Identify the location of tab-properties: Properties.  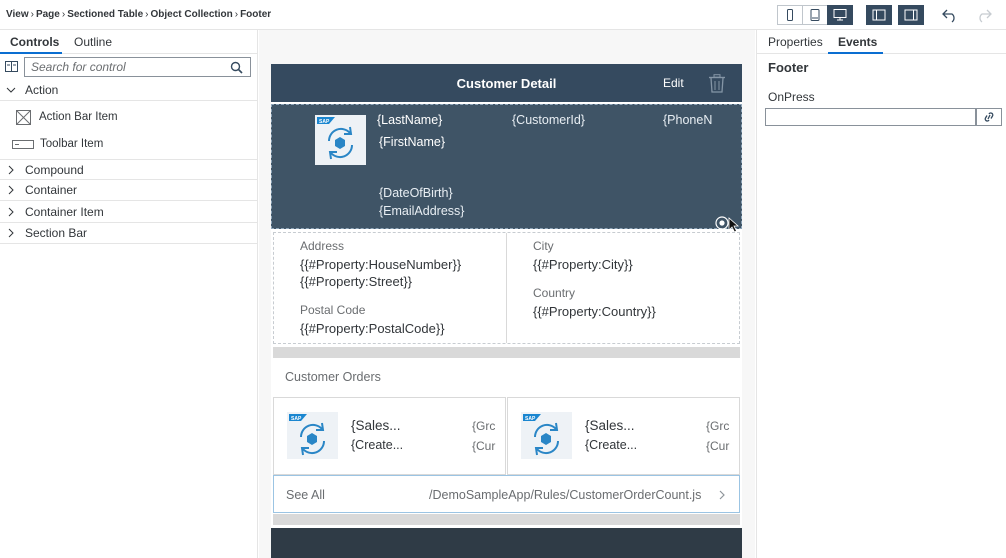
(795, 42).